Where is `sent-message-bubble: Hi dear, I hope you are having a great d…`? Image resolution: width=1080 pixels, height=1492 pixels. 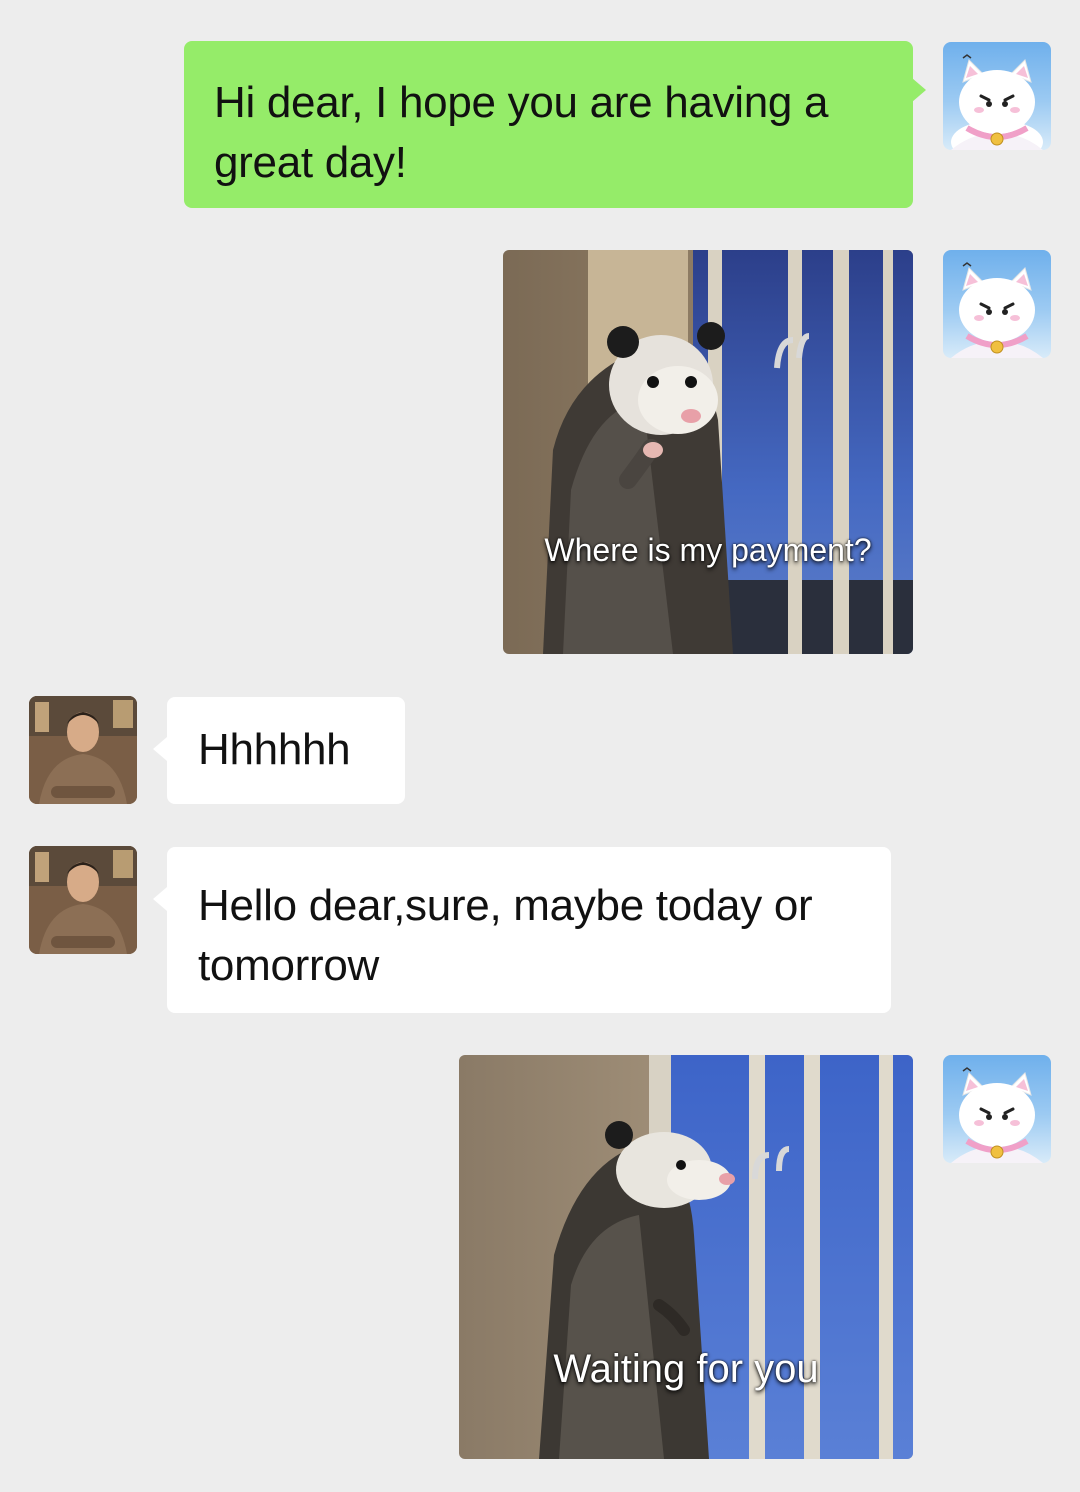 sent-message-bubble: Hi dear, I hope you are having a great d… is located at coordinates (548, 124).